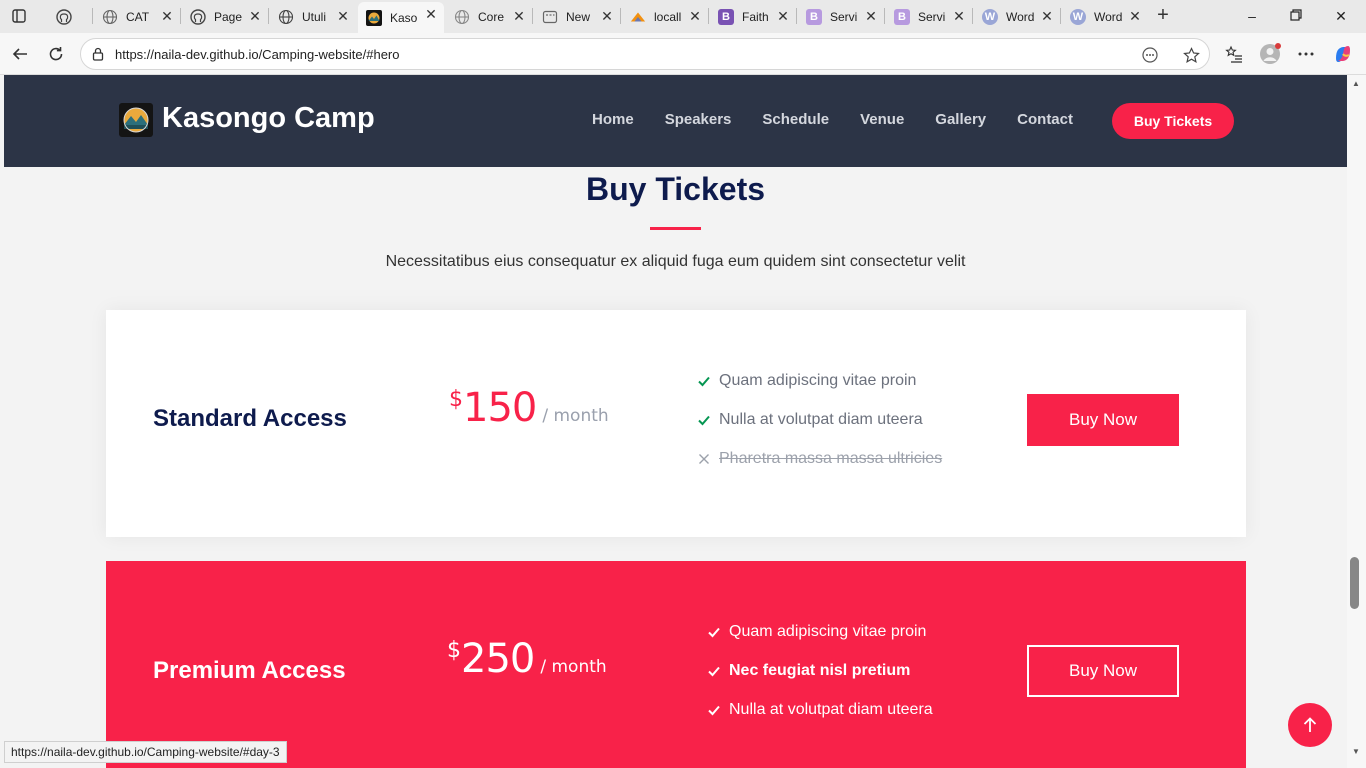  What do you see at coordinates (98, 54) in the screenshot?
I see `site-info-icon` at bounding box center [98, 54].